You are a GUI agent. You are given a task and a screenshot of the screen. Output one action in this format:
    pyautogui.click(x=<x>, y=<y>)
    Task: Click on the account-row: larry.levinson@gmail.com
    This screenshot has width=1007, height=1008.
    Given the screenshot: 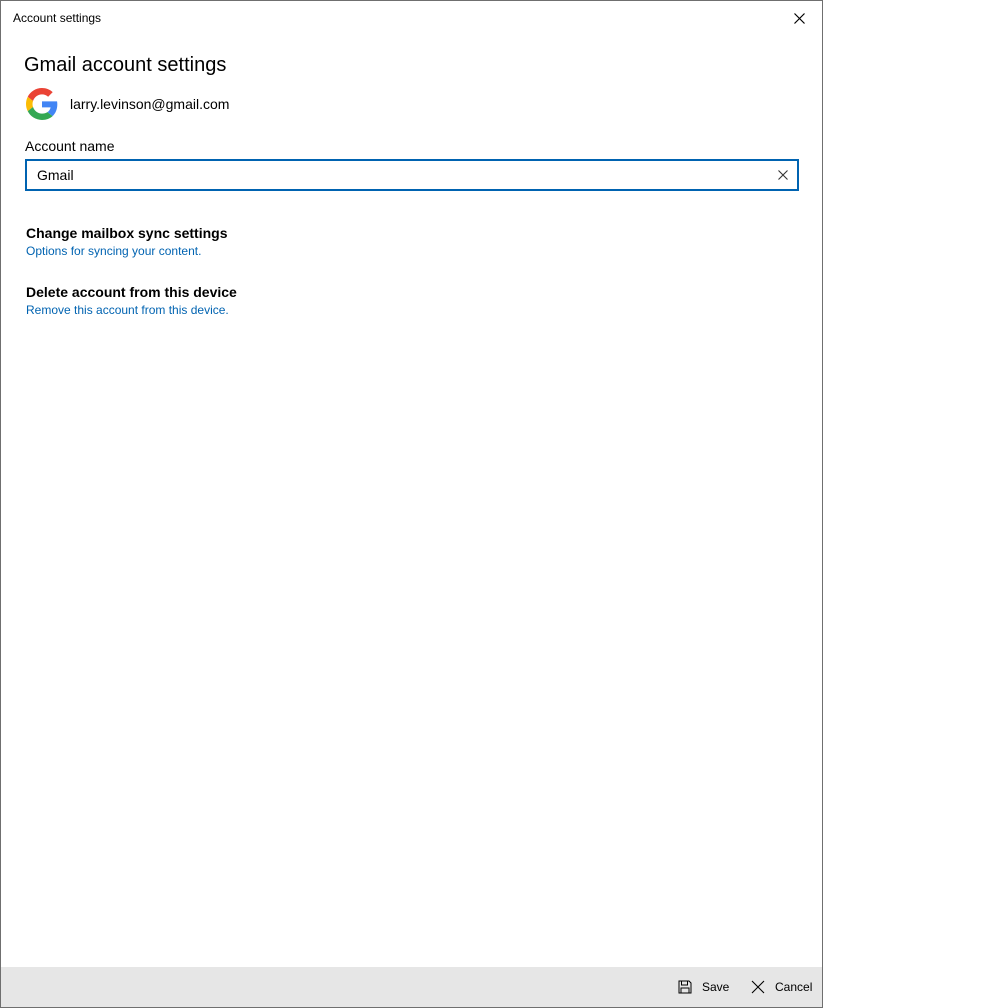 What is the action you would take?
    pyautogui.click(x=127, y=104)
    